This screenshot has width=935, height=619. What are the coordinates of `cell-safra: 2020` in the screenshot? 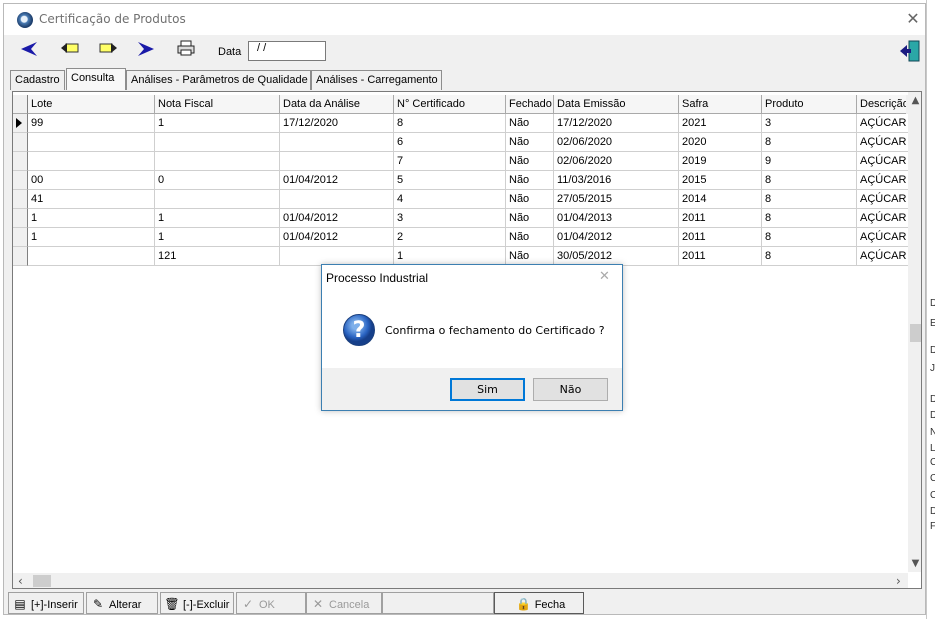 It's located at (720, 142).